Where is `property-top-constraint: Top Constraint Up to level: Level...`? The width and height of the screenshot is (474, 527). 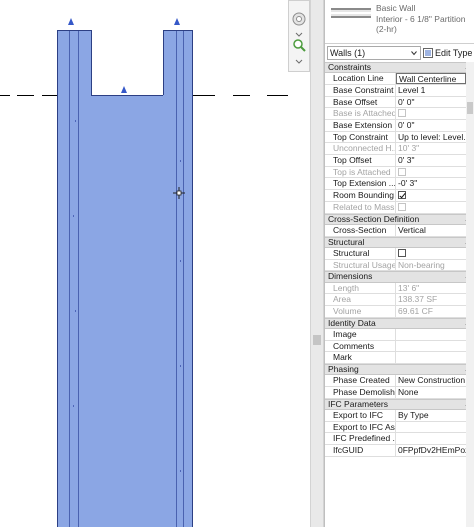
property-top-constraint: Top Constraint Up to level: Level... is located at coordinates (399, 137).